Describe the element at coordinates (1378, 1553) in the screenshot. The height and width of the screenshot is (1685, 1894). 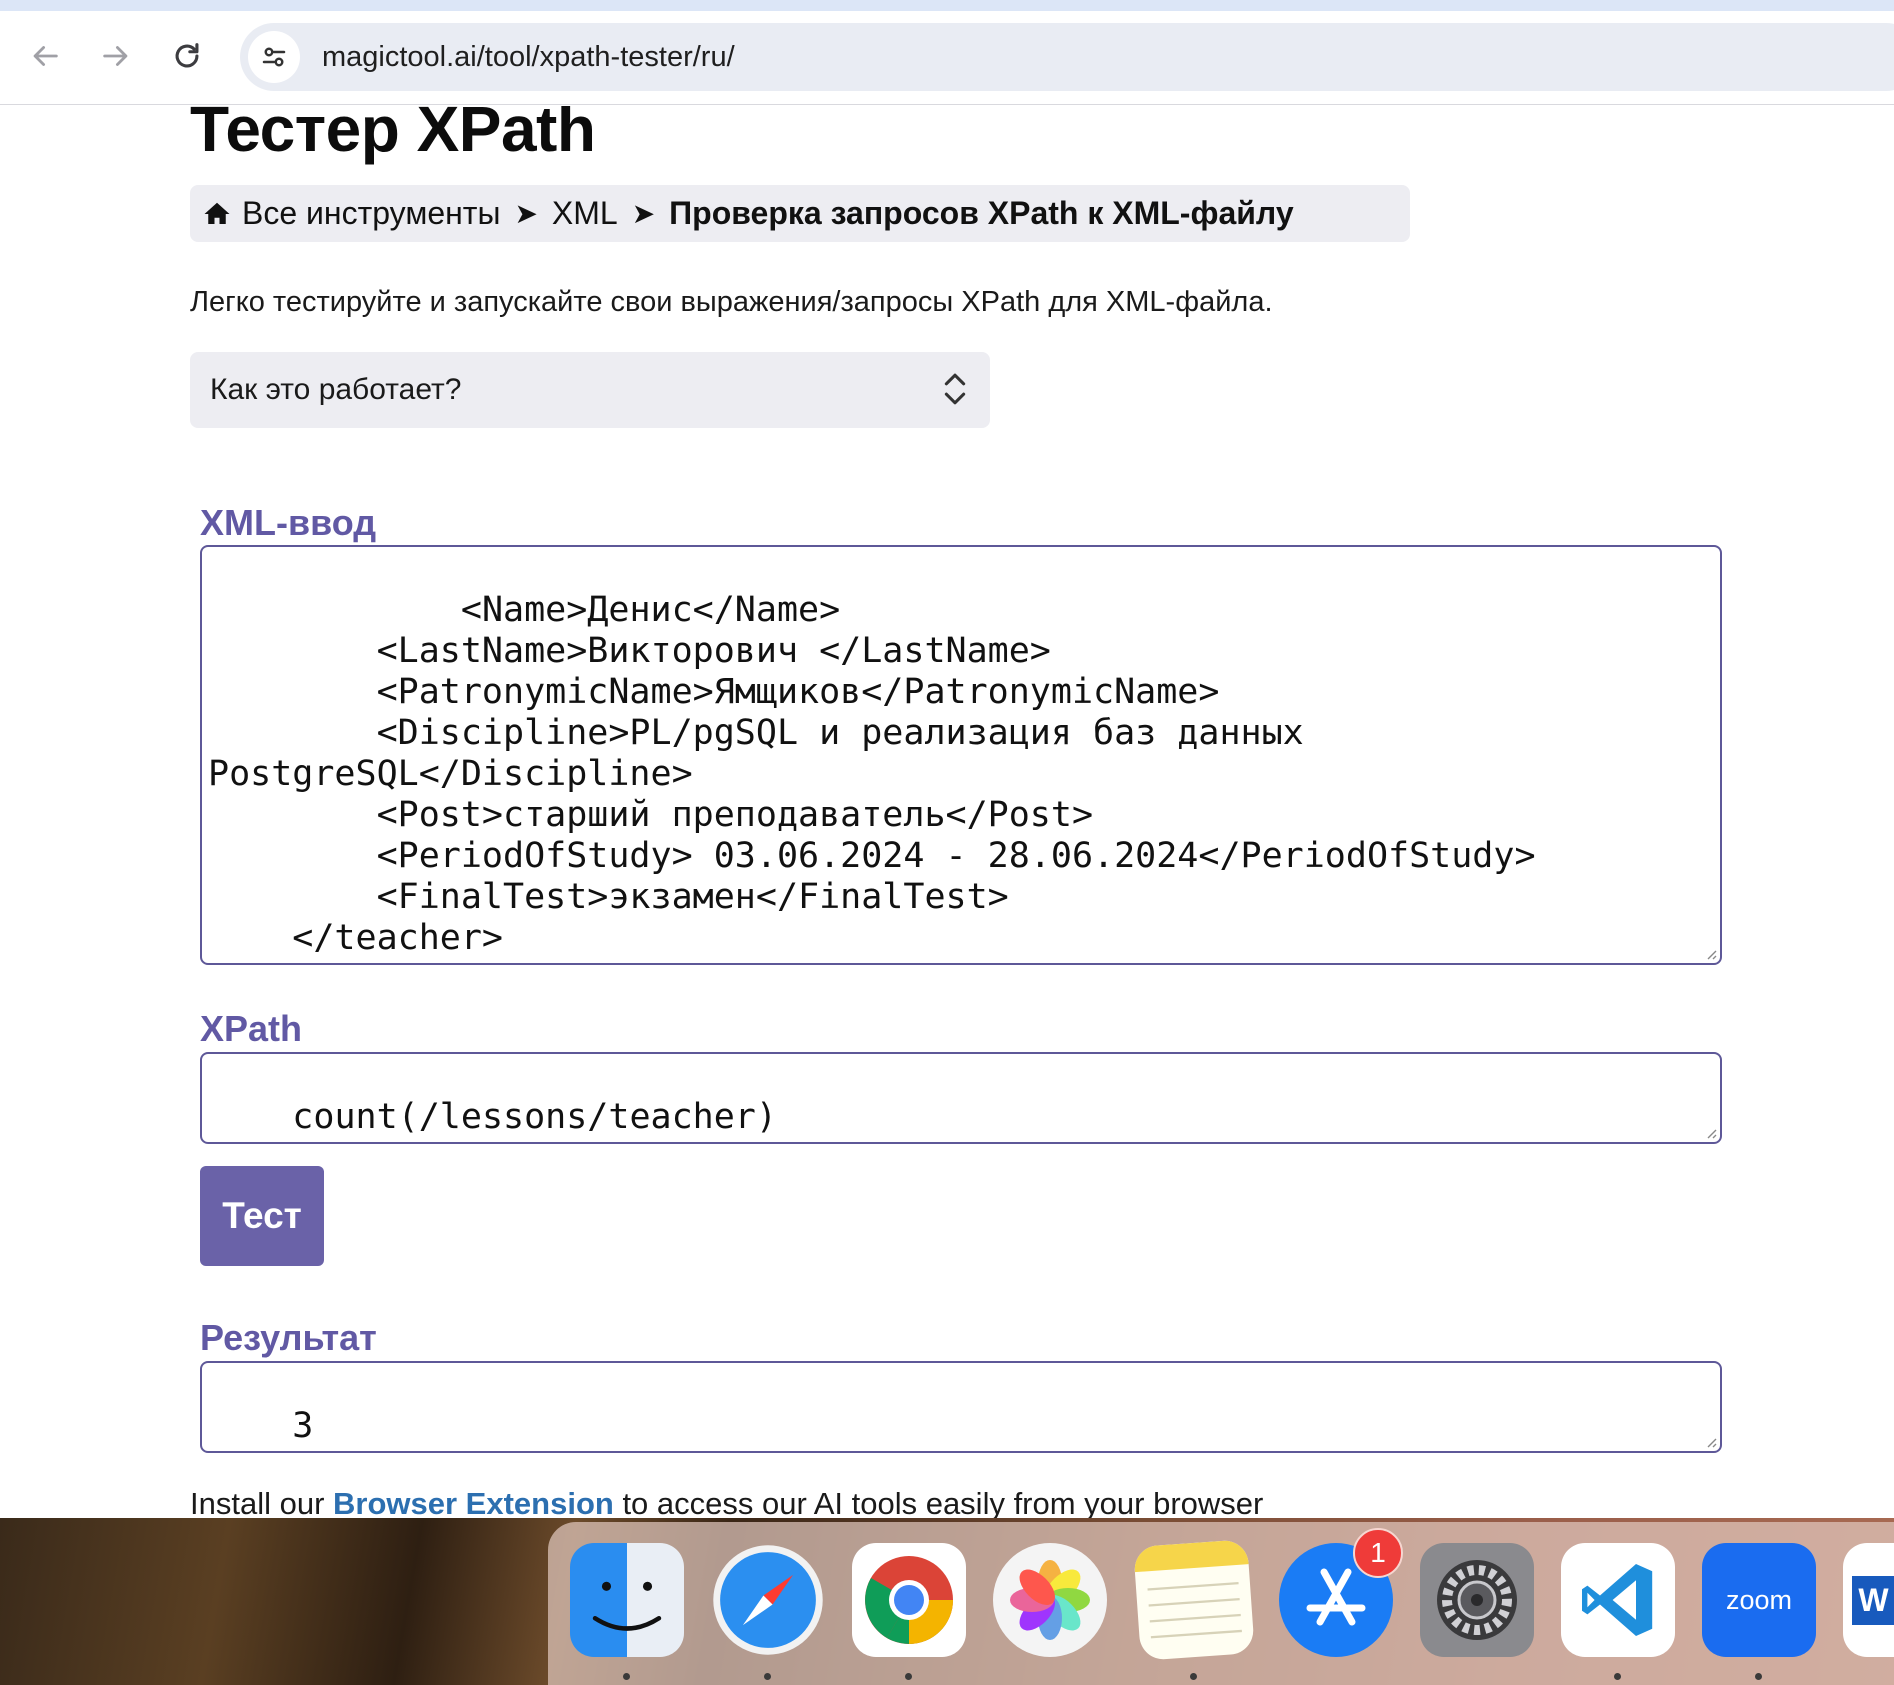
I see `app-store-badge: 1` at that location.